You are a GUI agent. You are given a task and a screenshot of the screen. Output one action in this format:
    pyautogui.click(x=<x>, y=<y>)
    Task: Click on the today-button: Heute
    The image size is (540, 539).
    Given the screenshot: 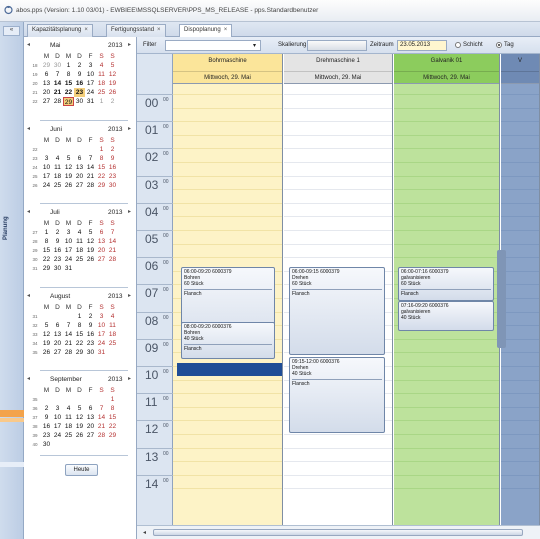 What is the action you would take?
    pyautogui.click(x=81, y=470)
    